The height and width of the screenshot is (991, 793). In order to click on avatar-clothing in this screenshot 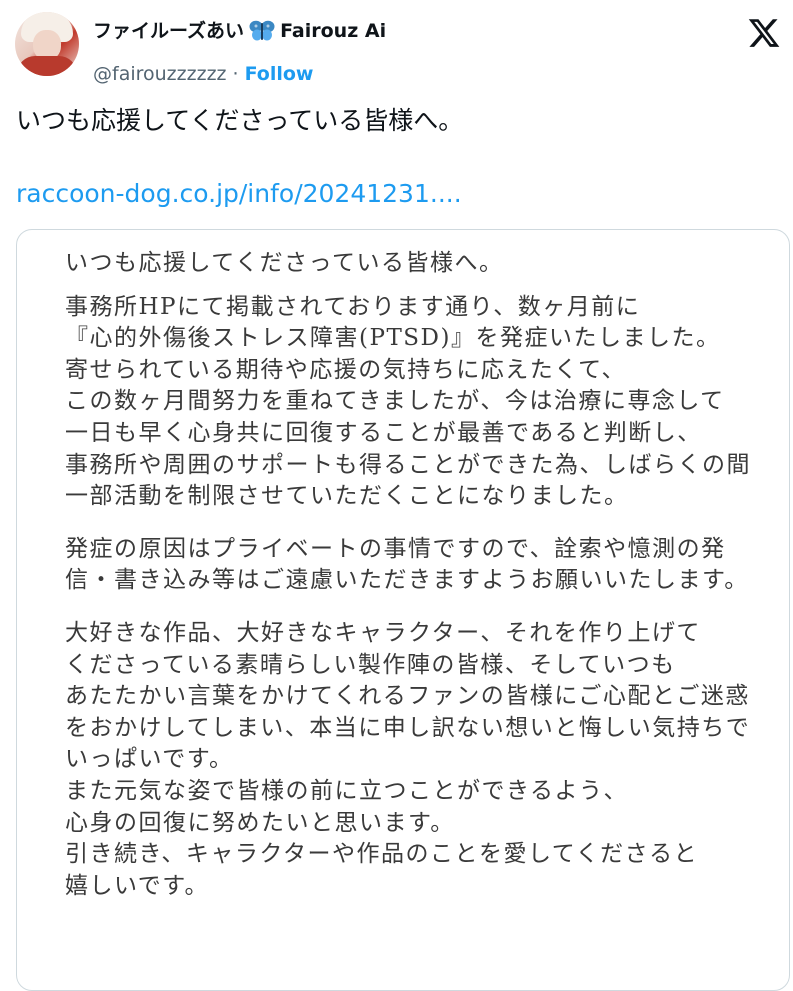, I will do `click(47, 66)`.